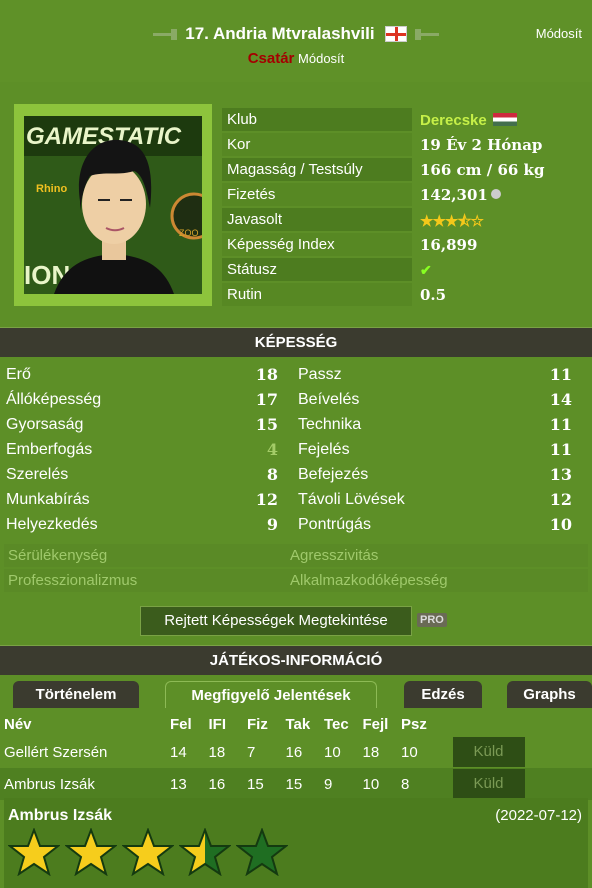  What do you see at coordinates (296, 374) in the screenshot?
I see `skill-row: Erő 18 Passz 11` at bounding box center [296, 374].